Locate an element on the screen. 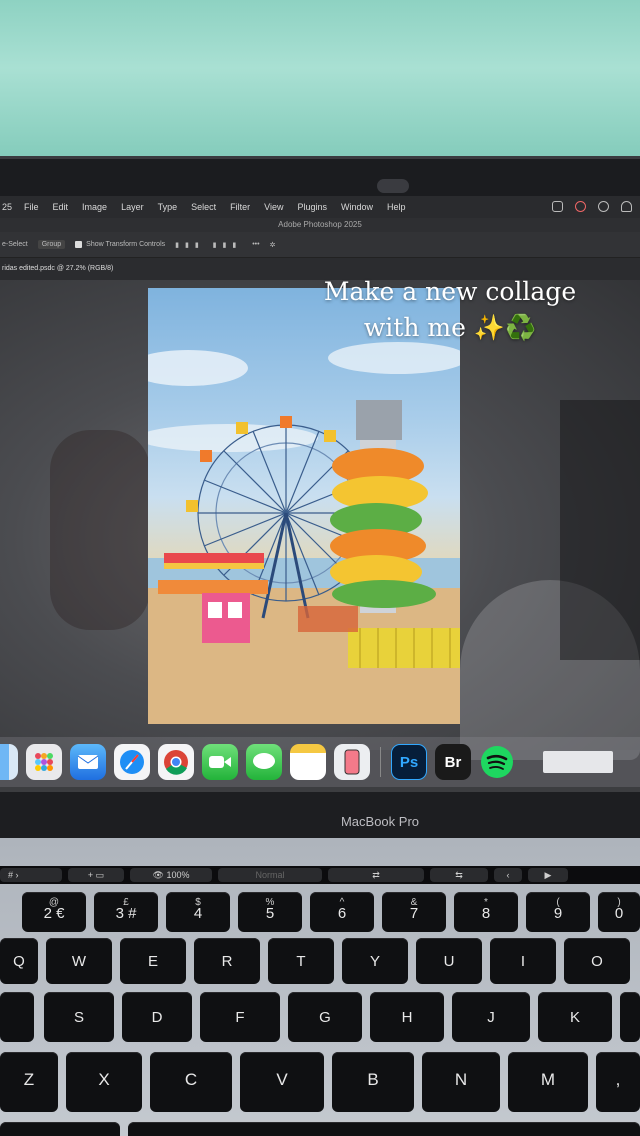  key-8-label: 8 is located at coordinates (486, 913).